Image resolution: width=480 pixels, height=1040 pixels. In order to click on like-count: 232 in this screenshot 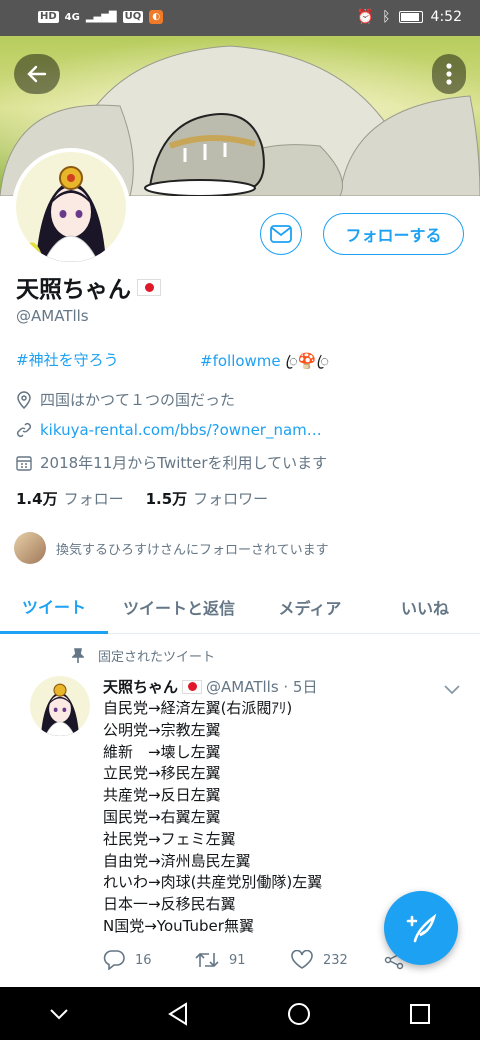, I will do `click(335, 960)`.